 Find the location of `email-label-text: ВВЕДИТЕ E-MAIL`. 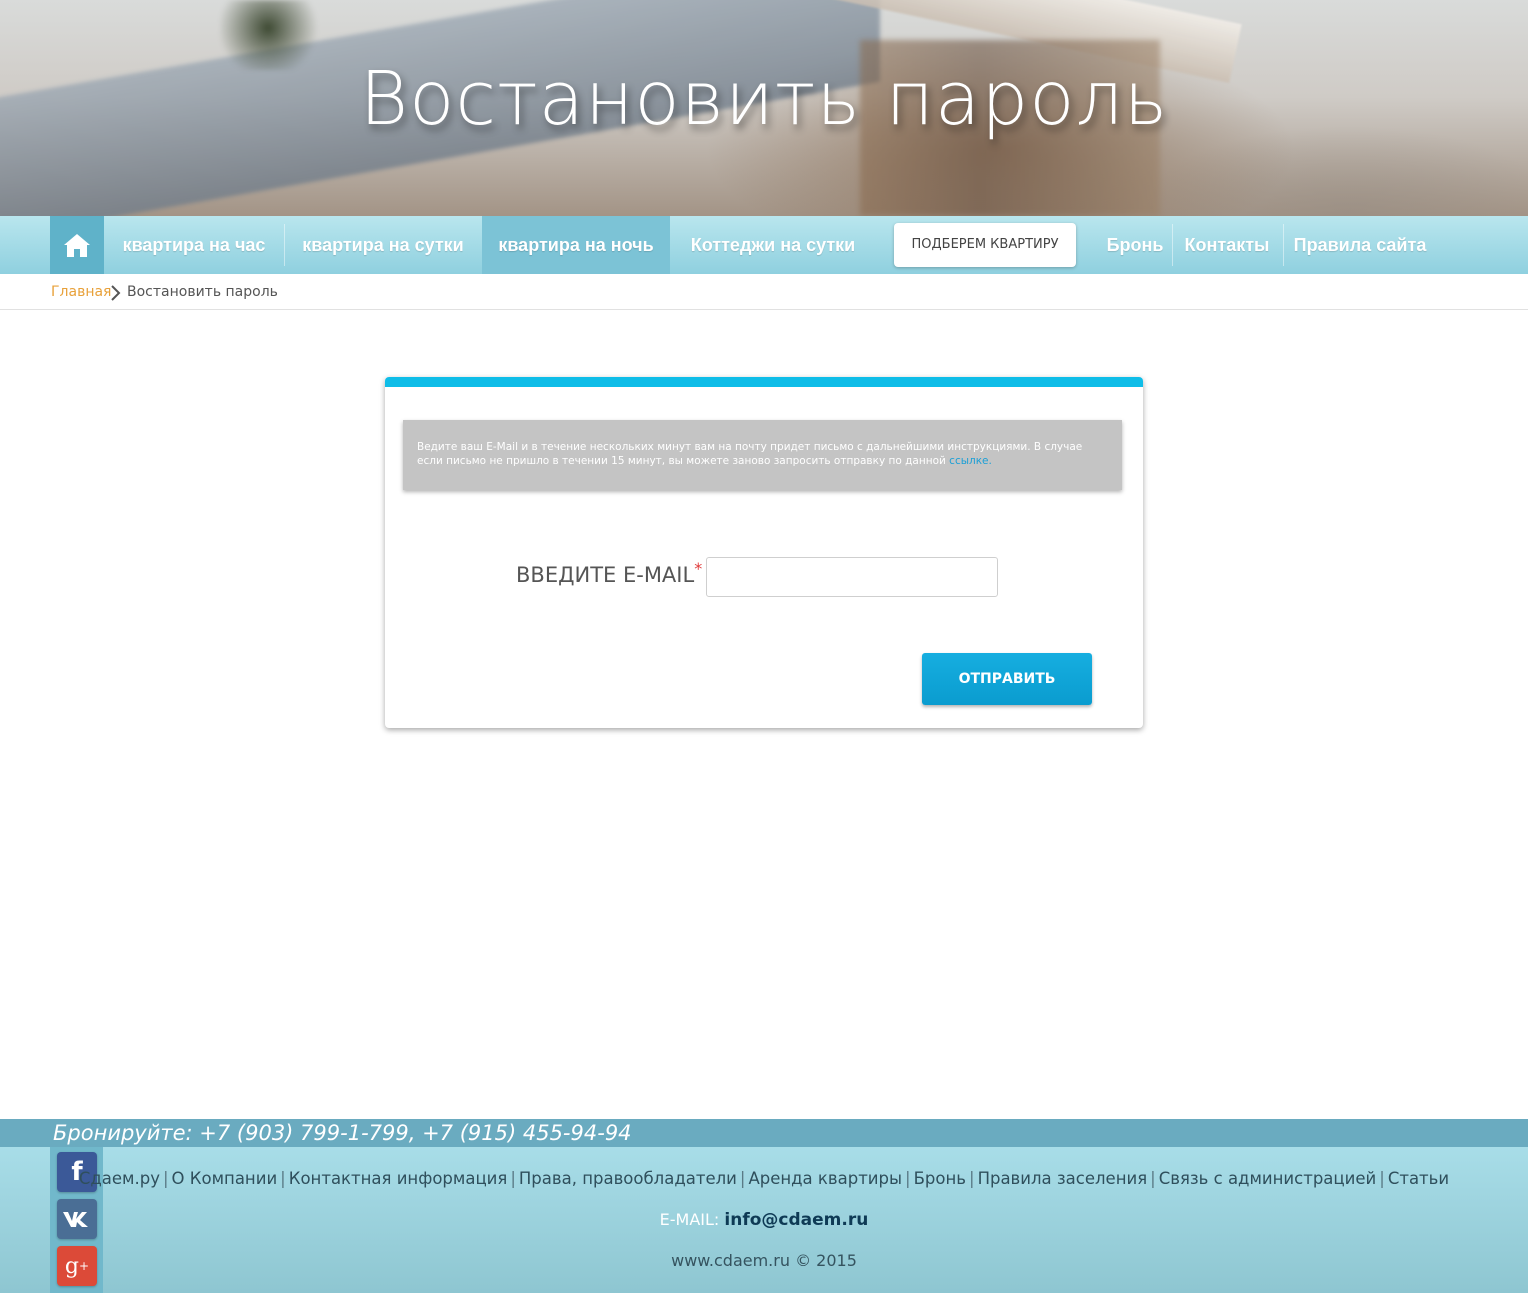

email-label-text: ВВЕДИТЕ E-MAIL is located at coordinates (605, 575).